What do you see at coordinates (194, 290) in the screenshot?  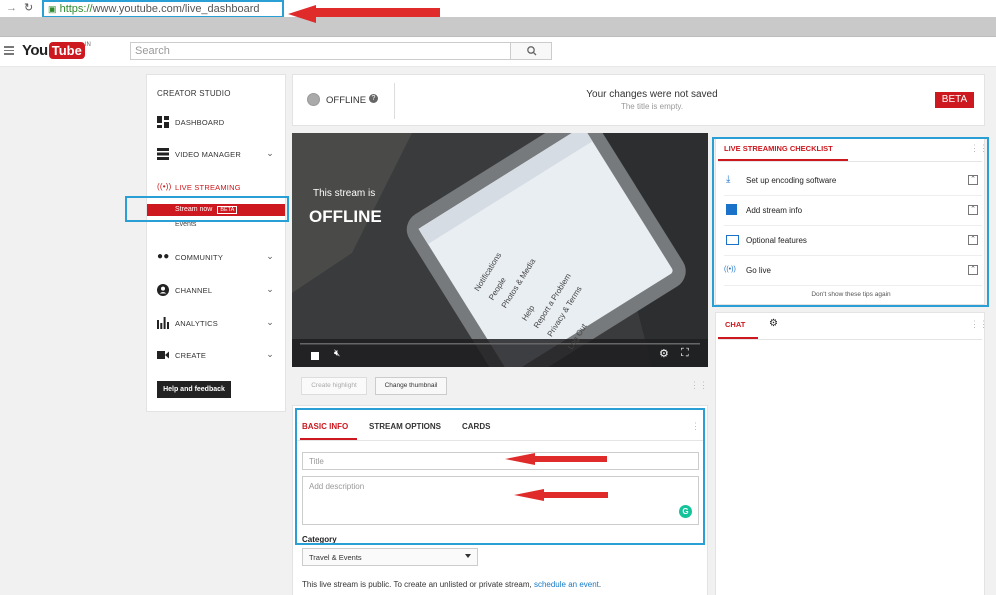 I see `sidebar-item-label: CHANNEL` at bounding box center [194, 290].